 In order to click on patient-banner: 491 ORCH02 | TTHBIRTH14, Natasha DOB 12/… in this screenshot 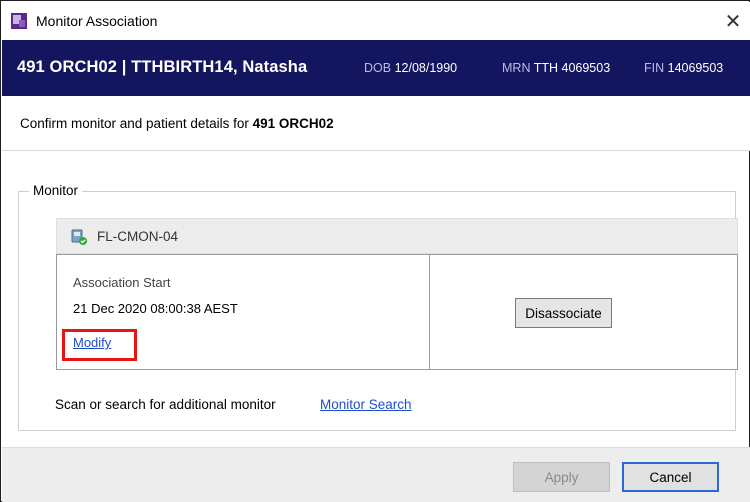, I will do `click(376, 68)`.